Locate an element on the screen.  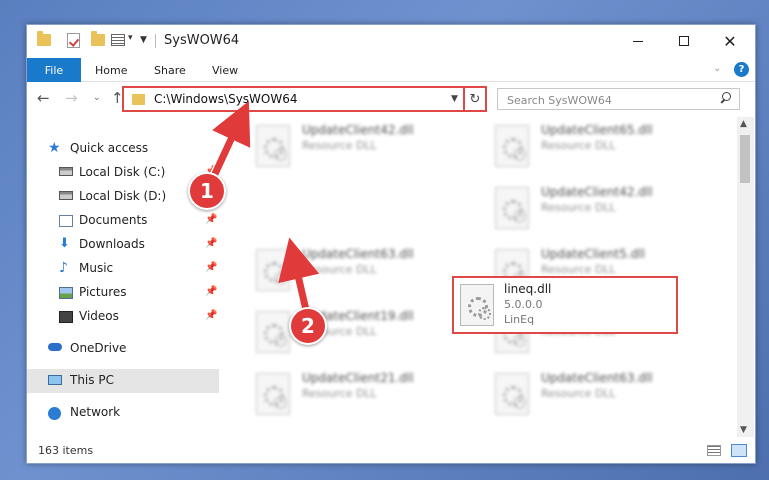
navigation-bar: ← → ⌄ ↑ C:\Windows\SysWOW64 ▼ ↻ is located at coordinates (391, 99).